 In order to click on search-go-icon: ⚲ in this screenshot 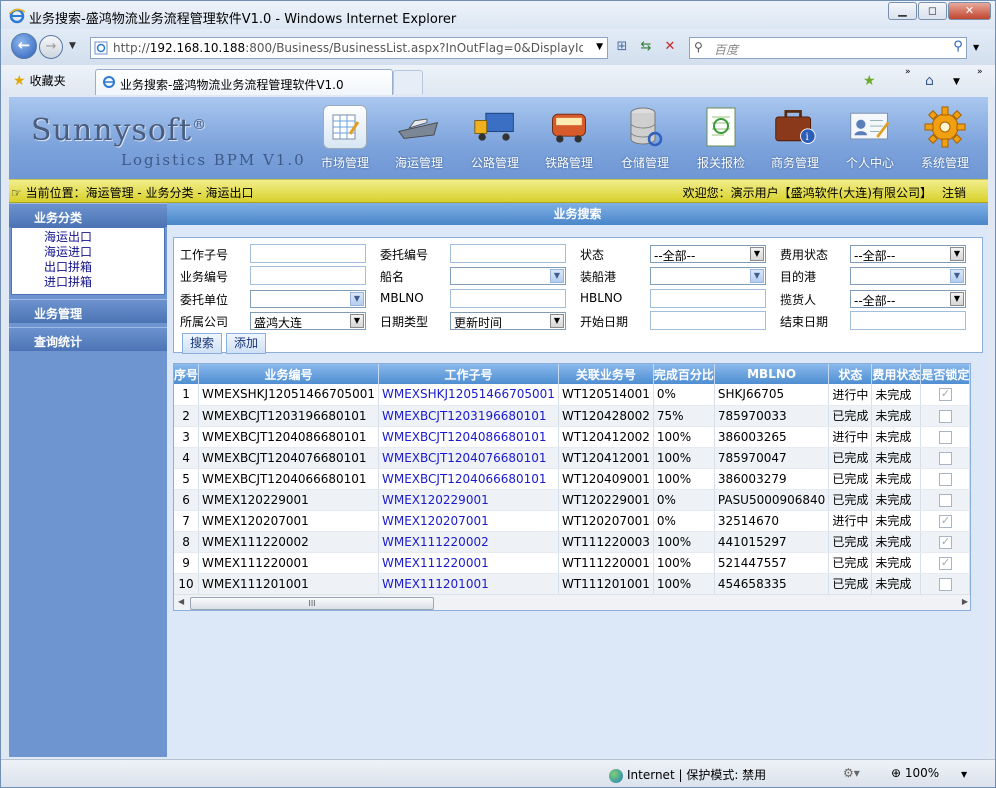, I will do `click(958, 48)`.